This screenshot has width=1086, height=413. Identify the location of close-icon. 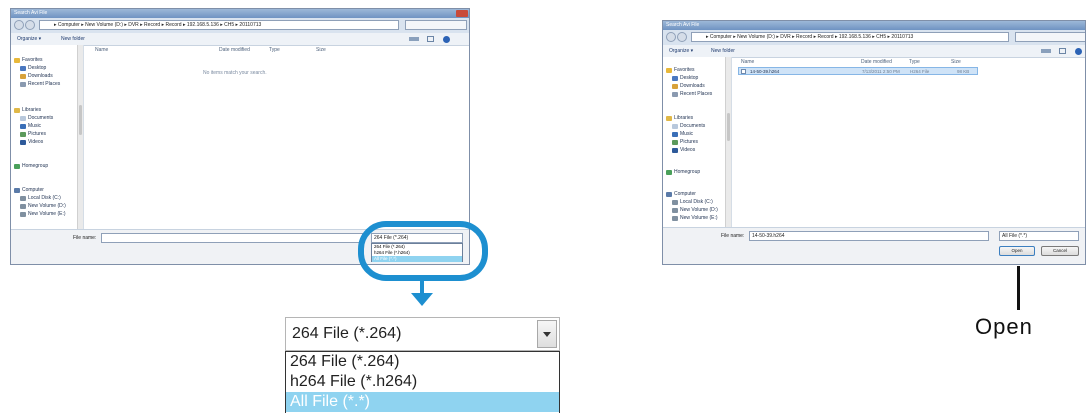
(462, 13).